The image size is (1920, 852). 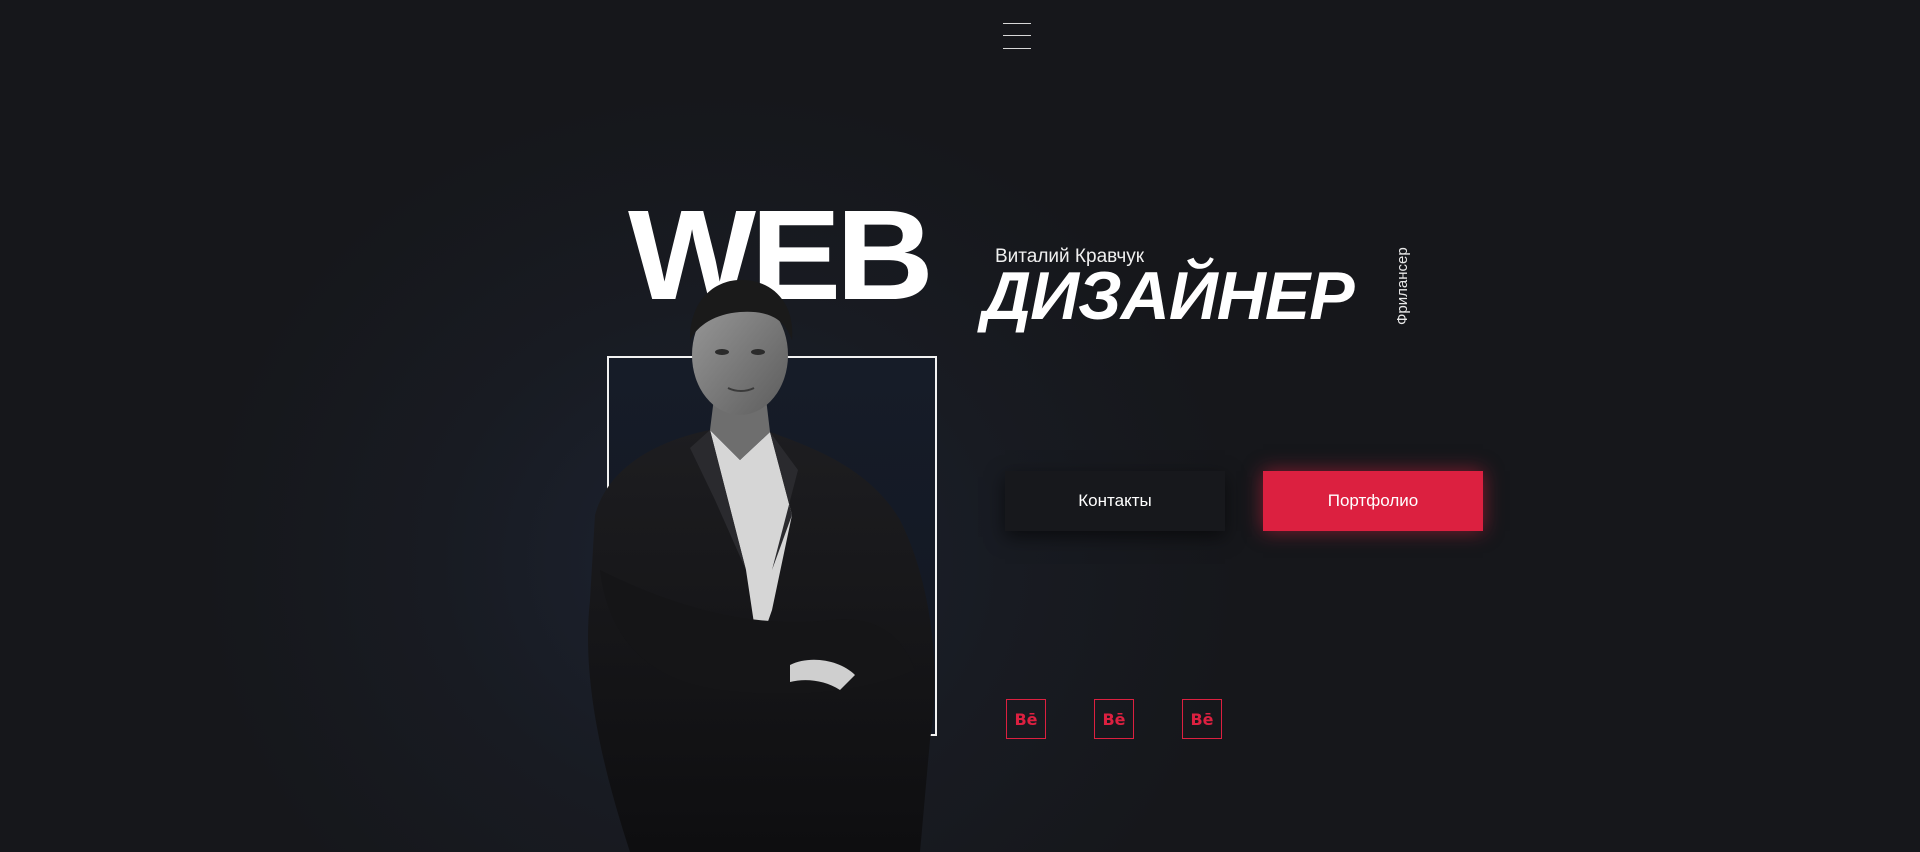 What do you see at coordinates (1402, 286) in the screenshot?
I see `freelancer-tag: Фрилансер` at bounding box center [1402, 286].